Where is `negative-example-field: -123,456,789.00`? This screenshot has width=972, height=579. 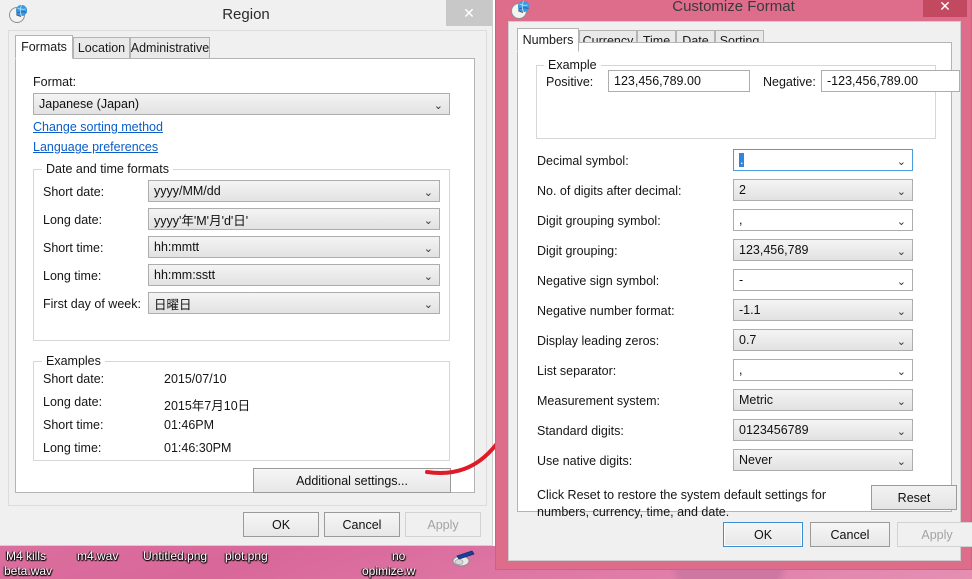
negative-example-field: -123,456,789.00 is located at coordinates (890, 81).